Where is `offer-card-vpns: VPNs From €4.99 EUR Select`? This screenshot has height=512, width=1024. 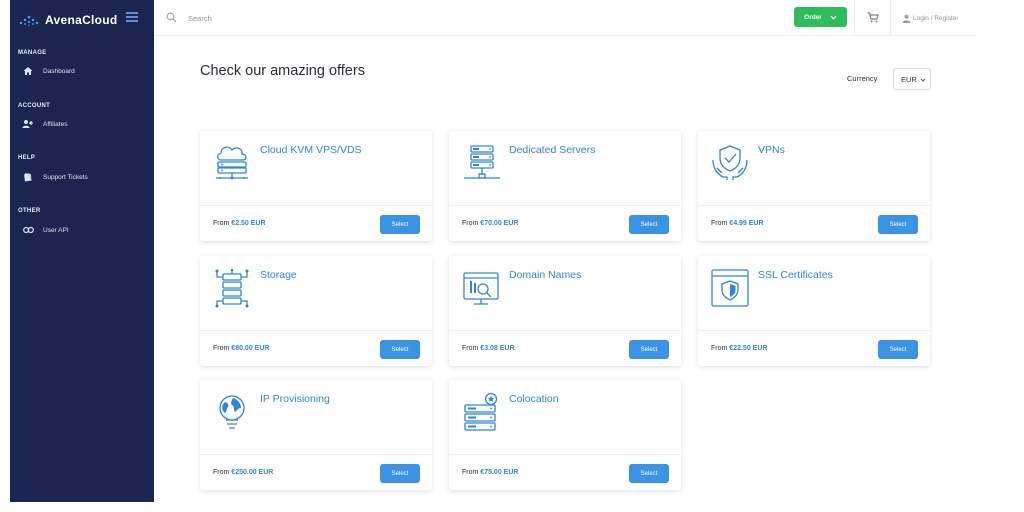
offer-card-vpns: VPNs From €4.99 EUR Select is located at coordinates (814, 186).